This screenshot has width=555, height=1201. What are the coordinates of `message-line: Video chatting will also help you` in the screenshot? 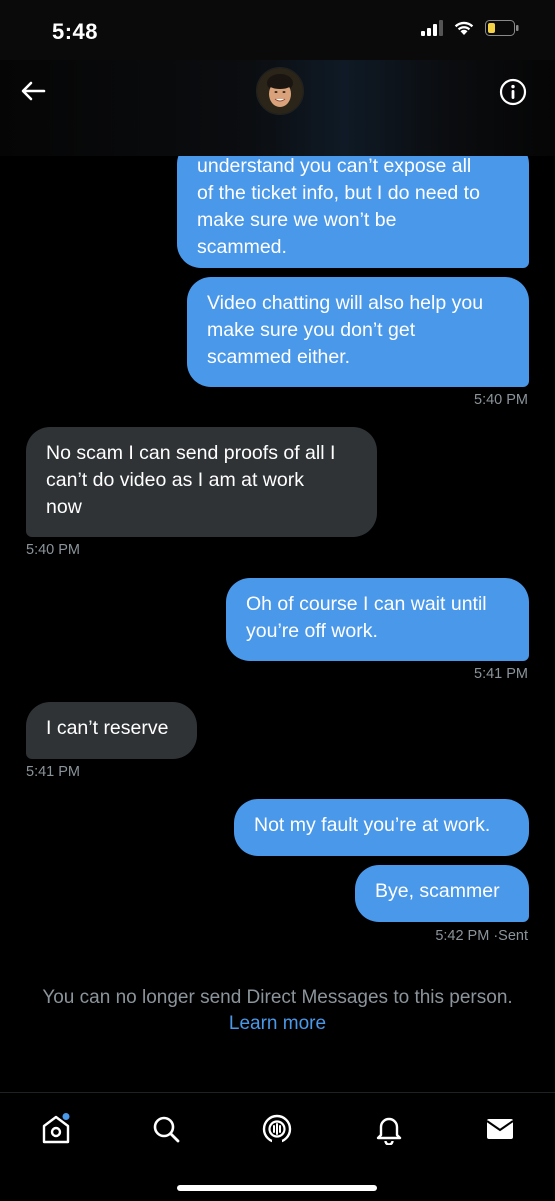 It's located at (345, 303).